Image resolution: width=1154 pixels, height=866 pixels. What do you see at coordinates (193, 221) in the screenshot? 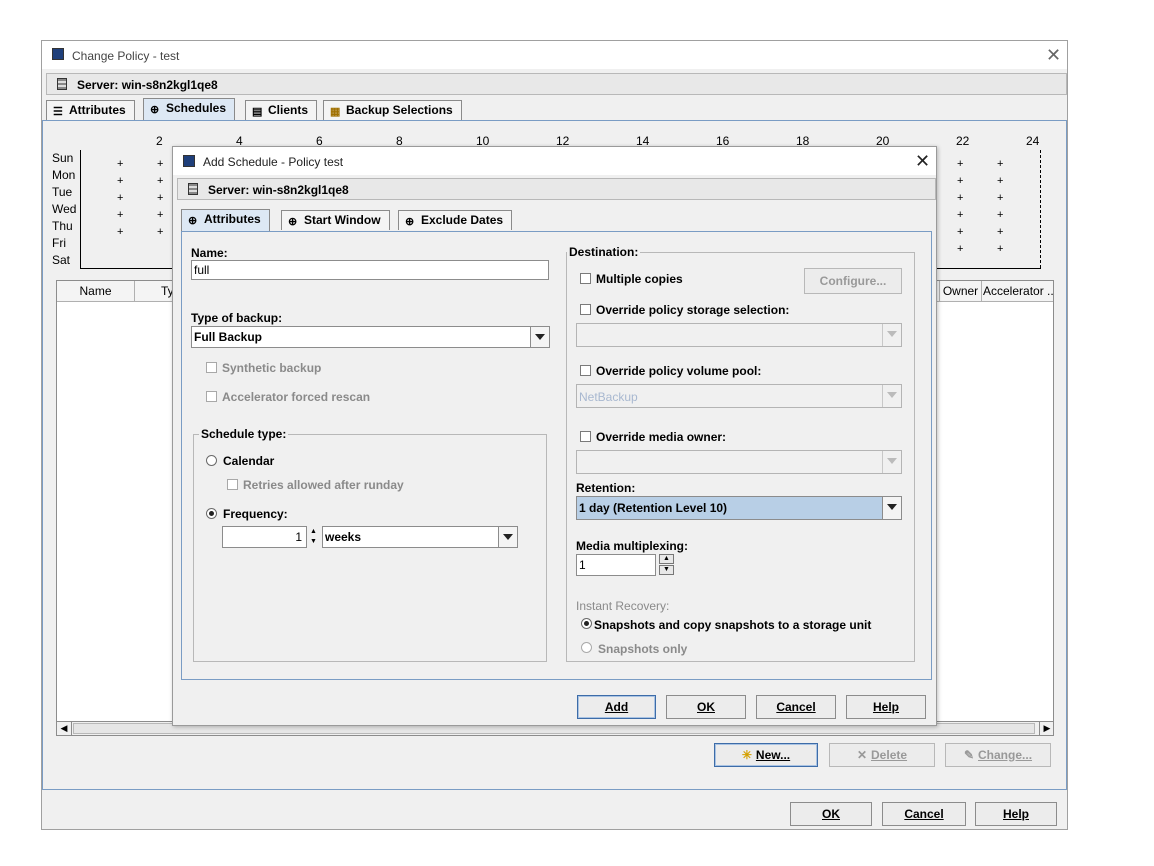
I see `attributes-icon: ⊕` at bounding box center [193, 221].